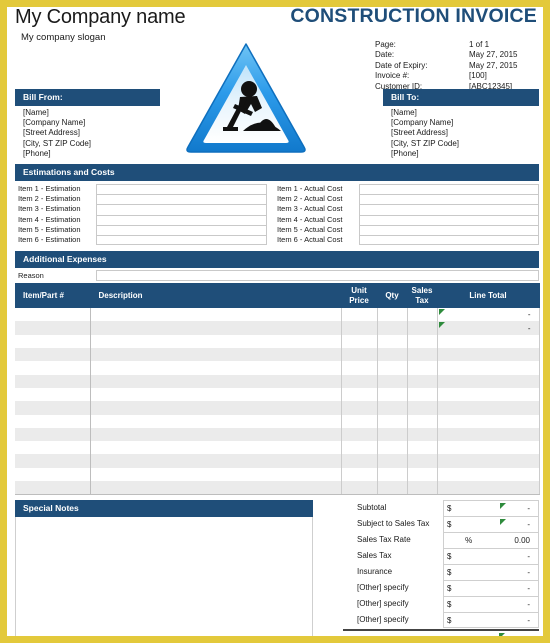 The image size is (550, 643). Describe the element at coordinates (491, 588) in the screenshot. I see `other-1-input: $ -` at that location.